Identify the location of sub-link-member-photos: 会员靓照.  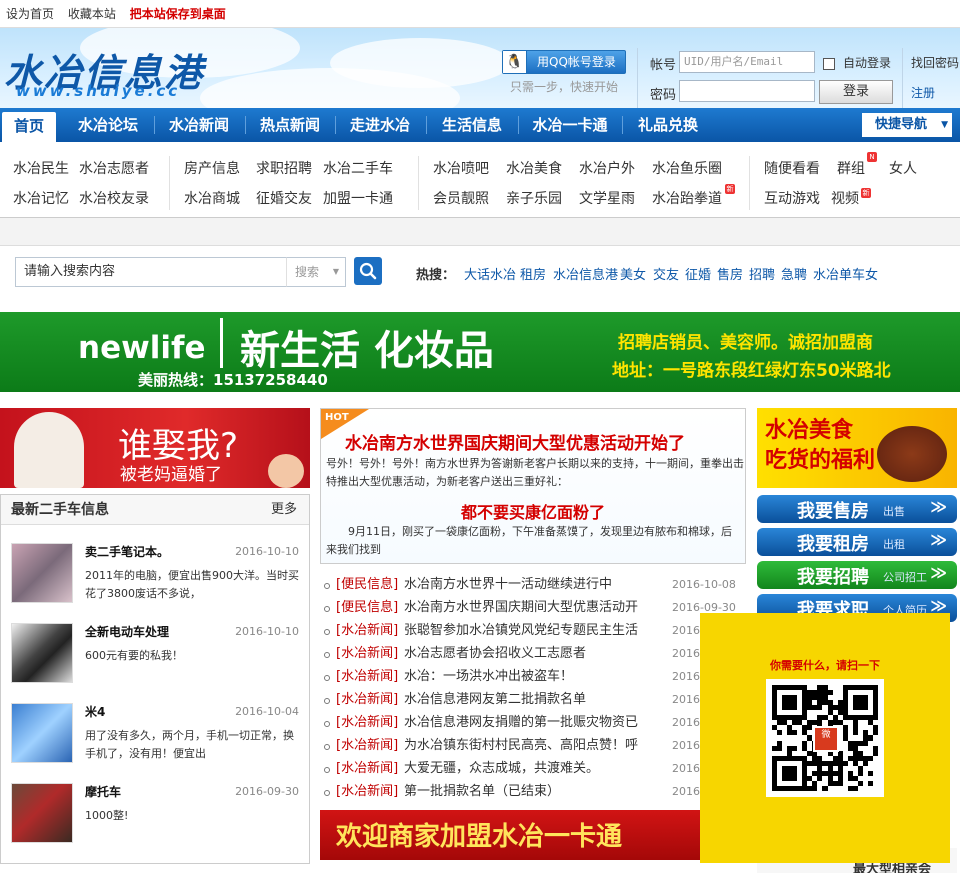
(461, 198).